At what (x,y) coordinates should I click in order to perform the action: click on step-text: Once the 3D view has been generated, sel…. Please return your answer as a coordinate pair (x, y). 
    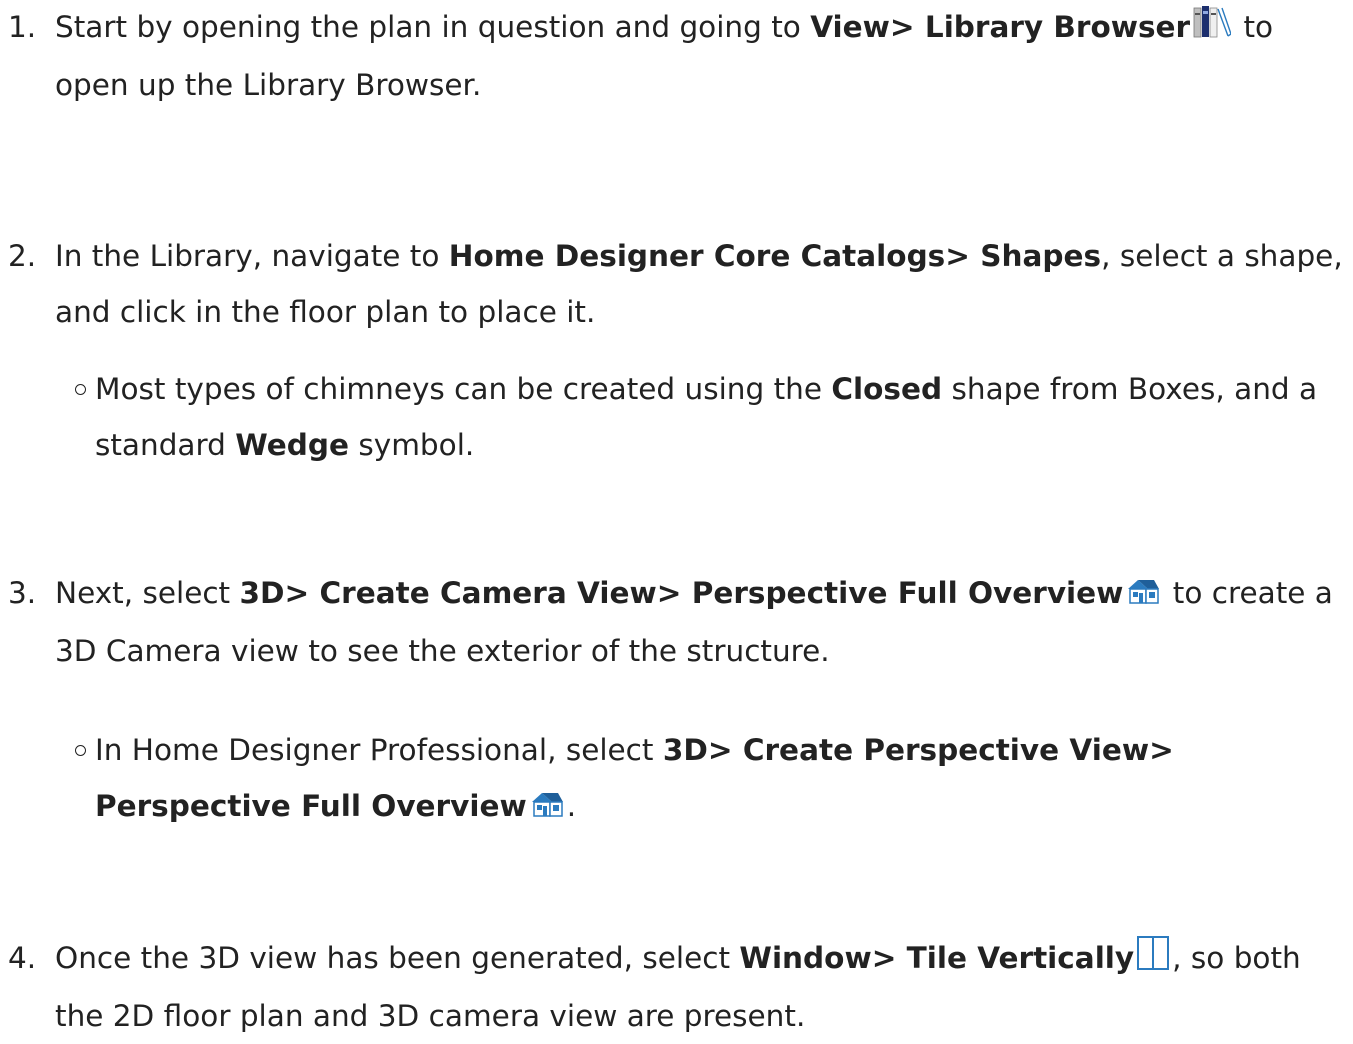
    Looking at the image, I should click on (700, 987).